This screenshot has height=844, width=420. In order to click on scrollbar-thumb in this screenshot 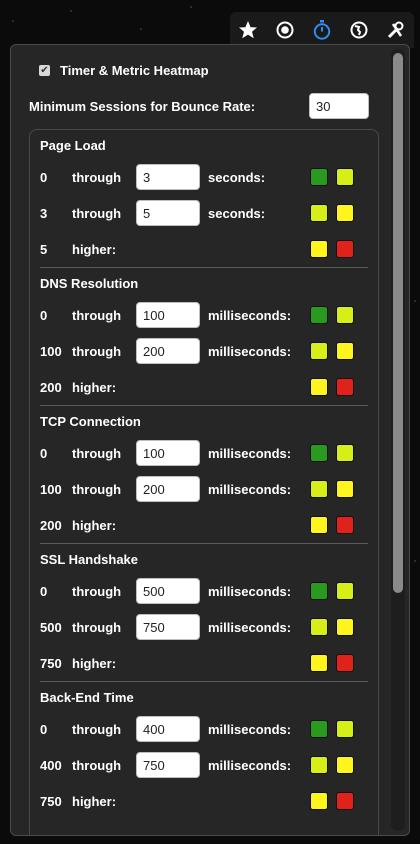, I will do `click(398, 323)`.